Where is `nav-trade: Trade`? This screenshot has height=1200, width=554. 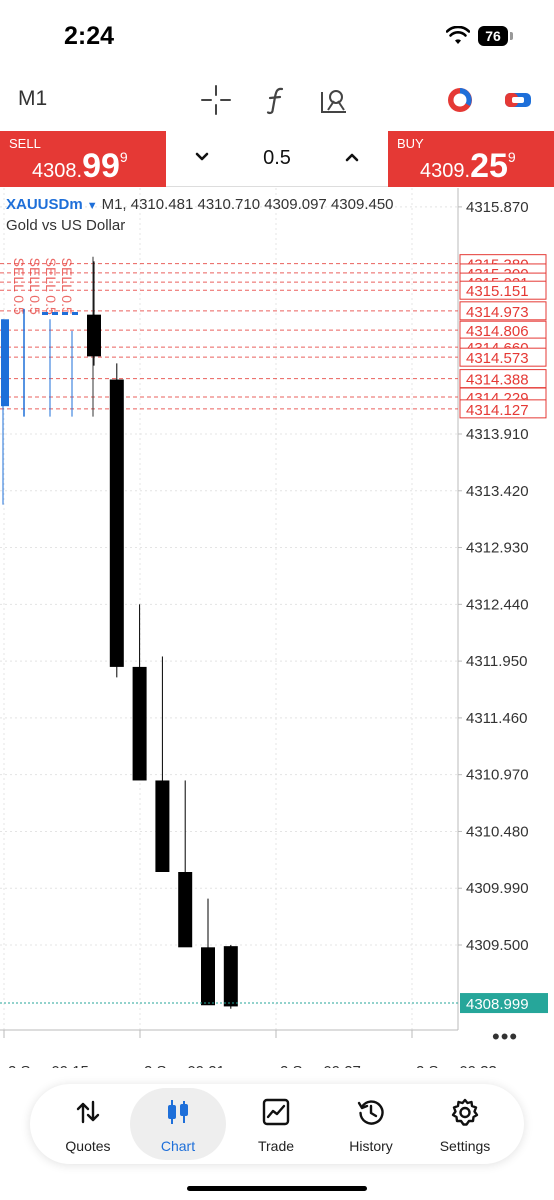 nav-trade: Trade is located at coordinates (276, 1124).